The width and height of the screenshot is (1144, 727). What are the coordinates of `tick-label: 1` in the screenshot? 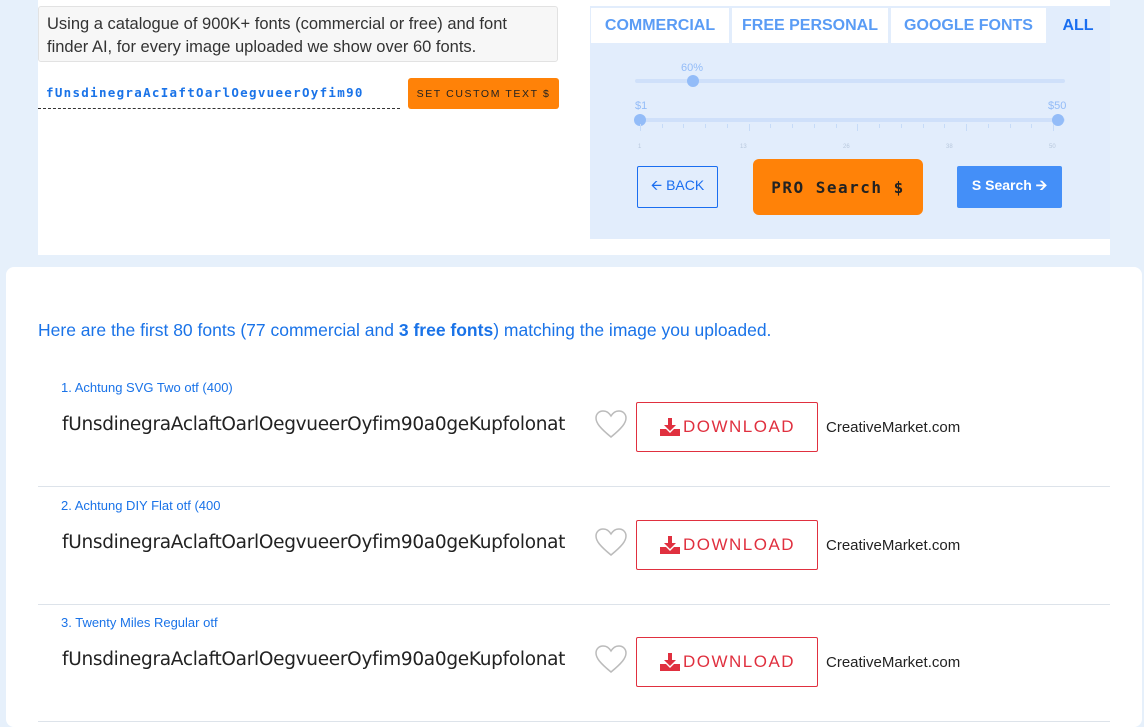 It's located at (640, 147).